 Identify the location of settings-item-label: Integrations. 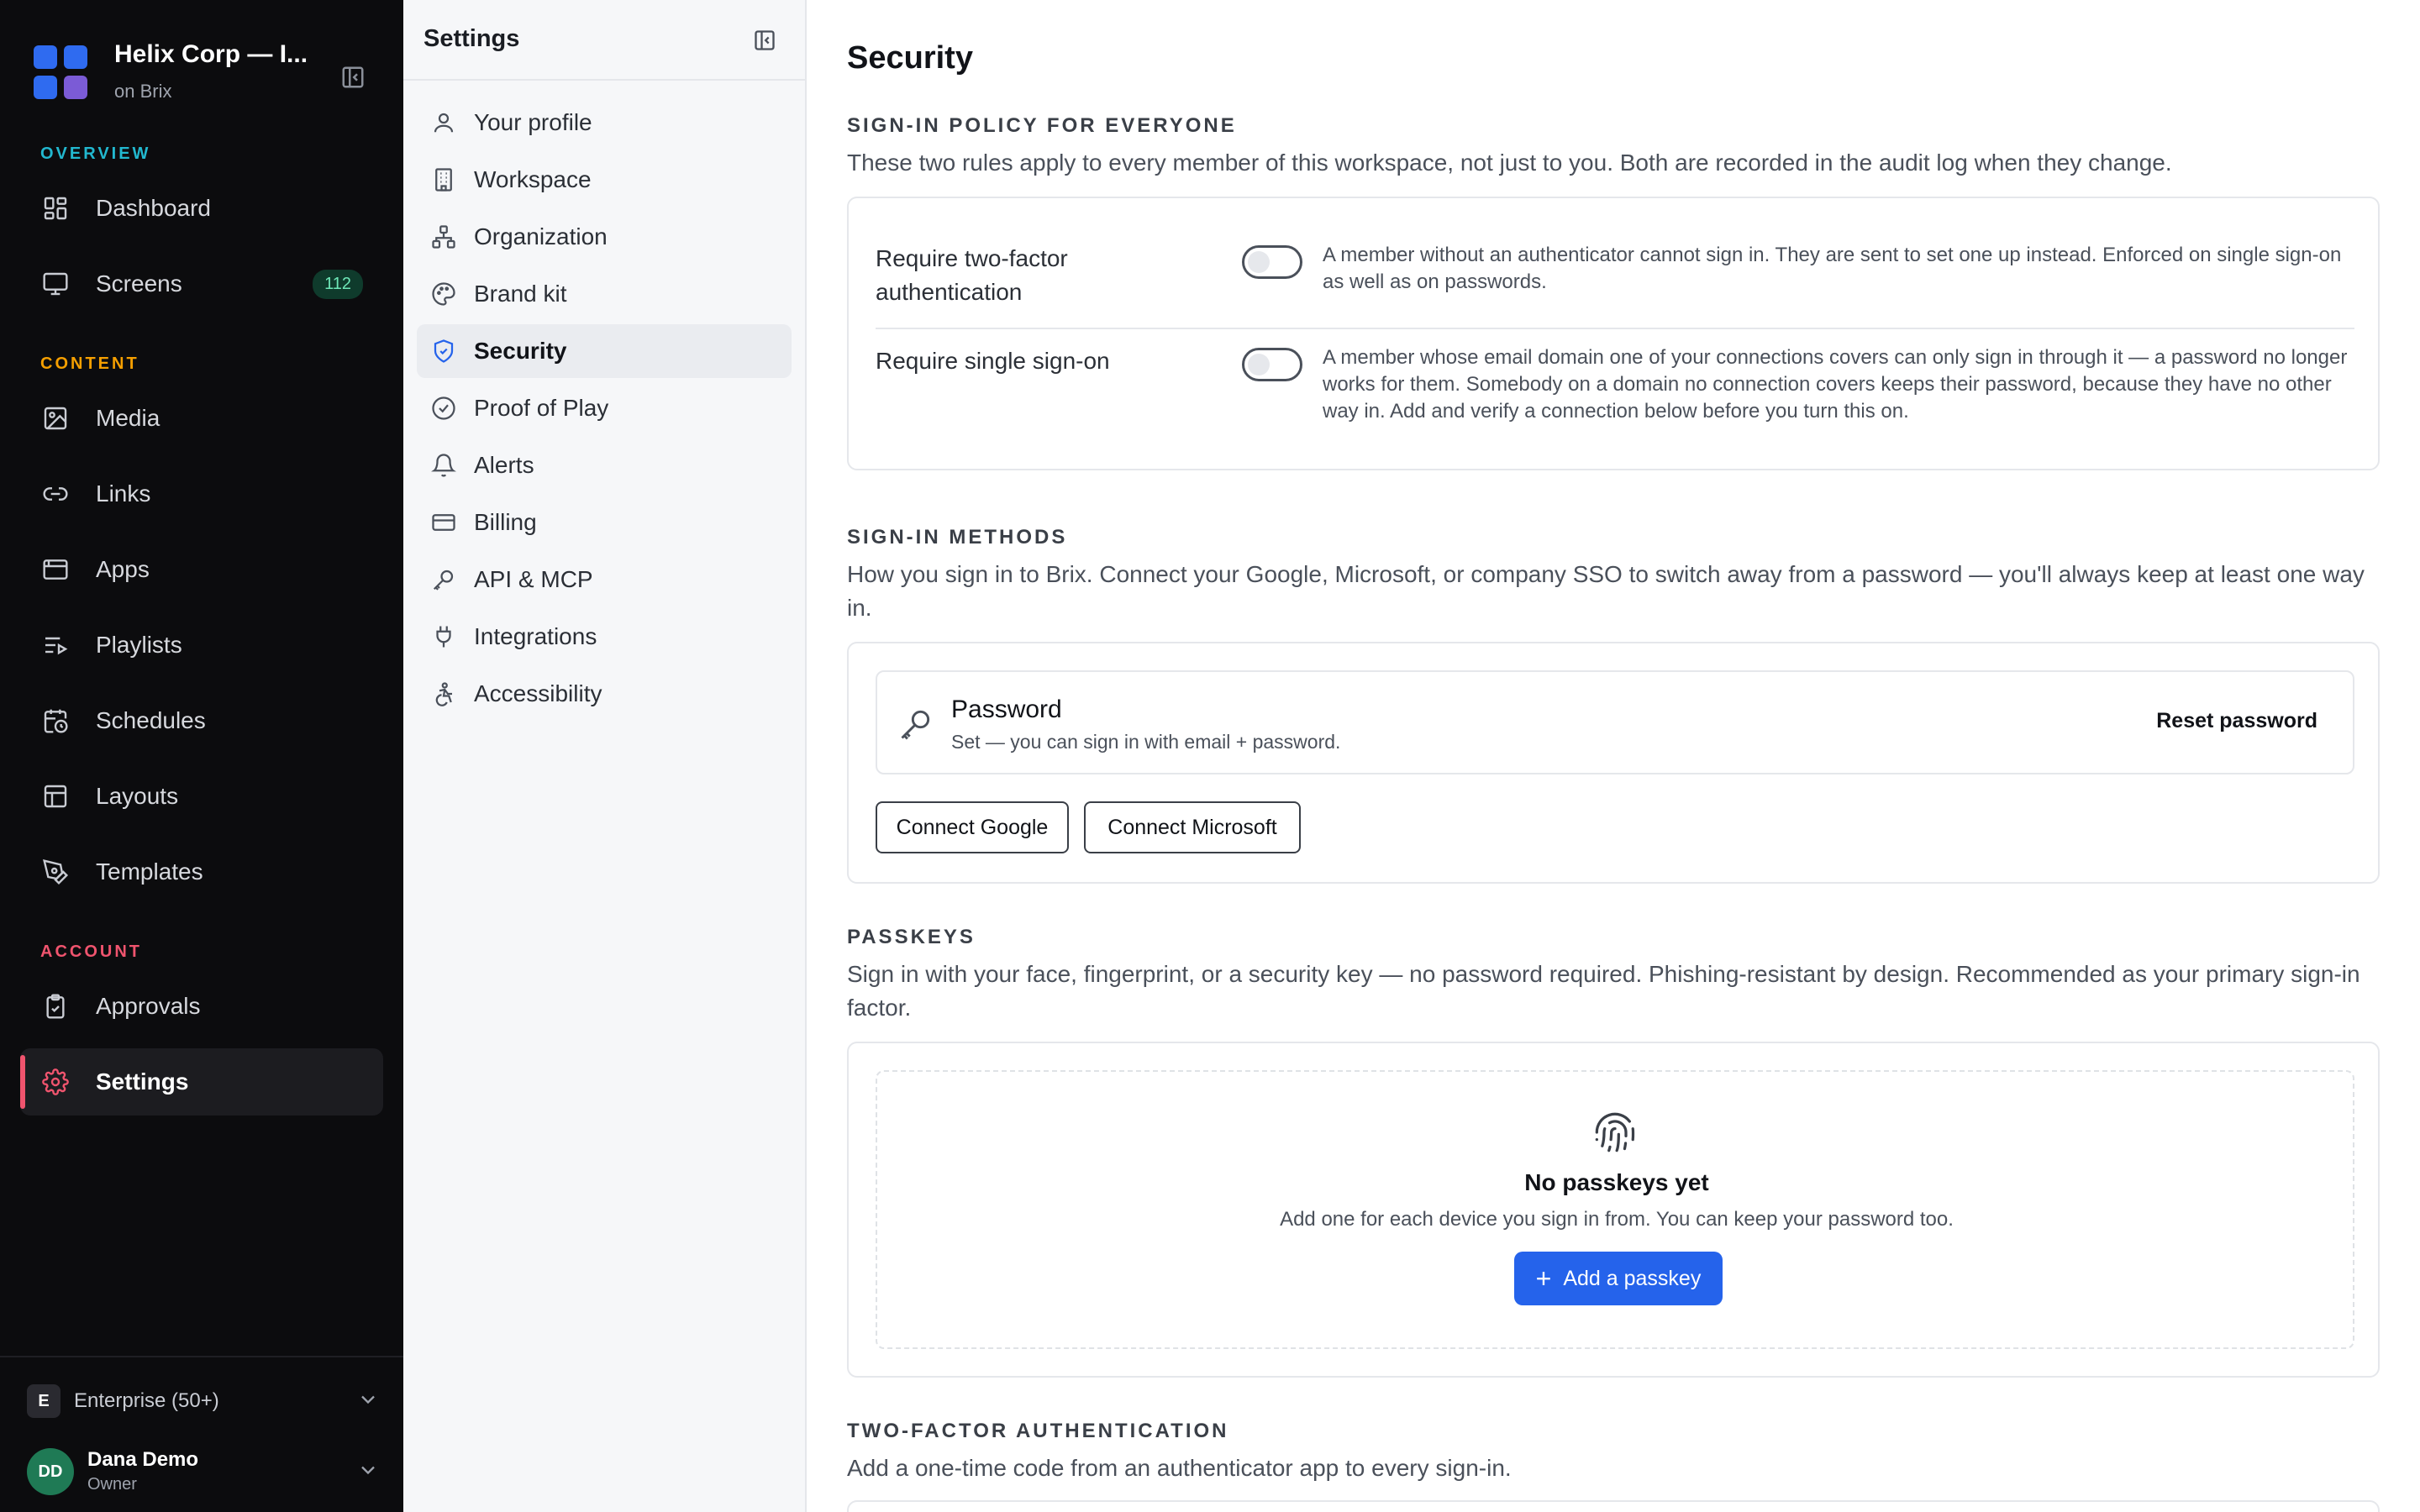
(536, 636).